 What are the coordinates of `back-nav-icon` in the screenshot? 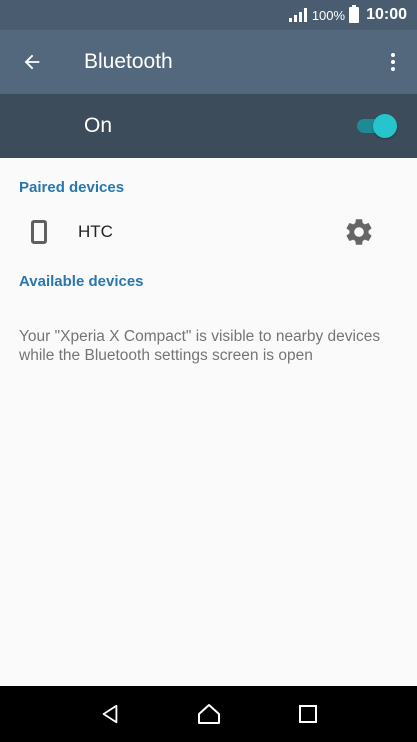 It's located at (109, 714).